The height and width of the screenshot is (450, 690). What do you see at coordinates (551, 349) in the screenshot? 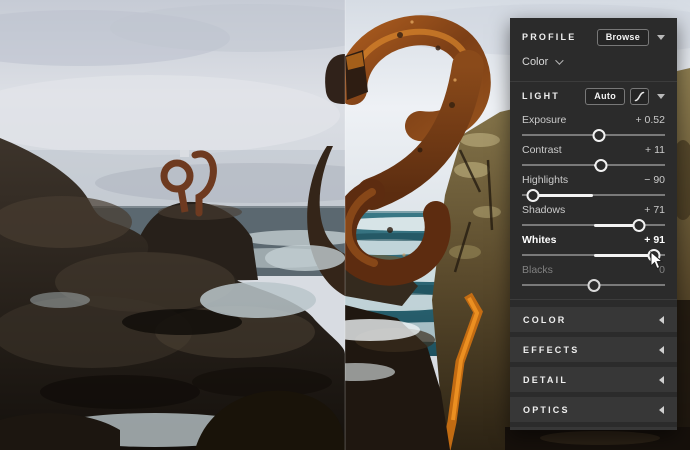
I see `section-label: EFFECTS` at bounding box center [551, 349].